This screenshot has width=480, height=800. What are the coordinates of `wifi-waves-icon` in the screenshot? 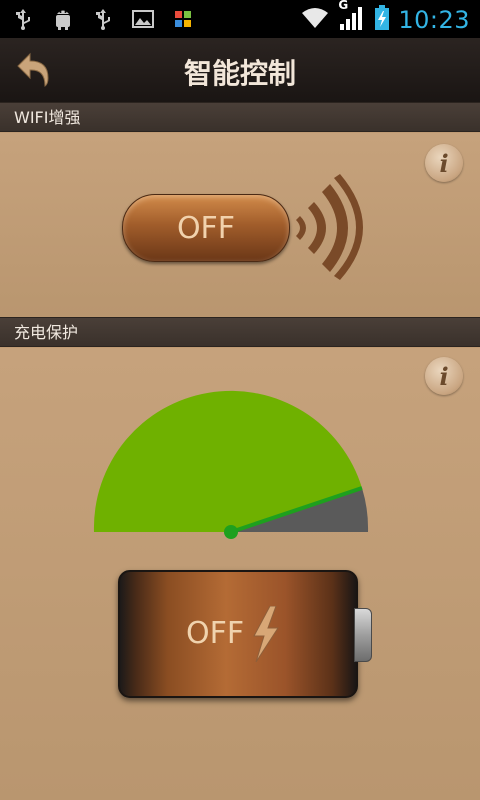 It's located at (330, 227).